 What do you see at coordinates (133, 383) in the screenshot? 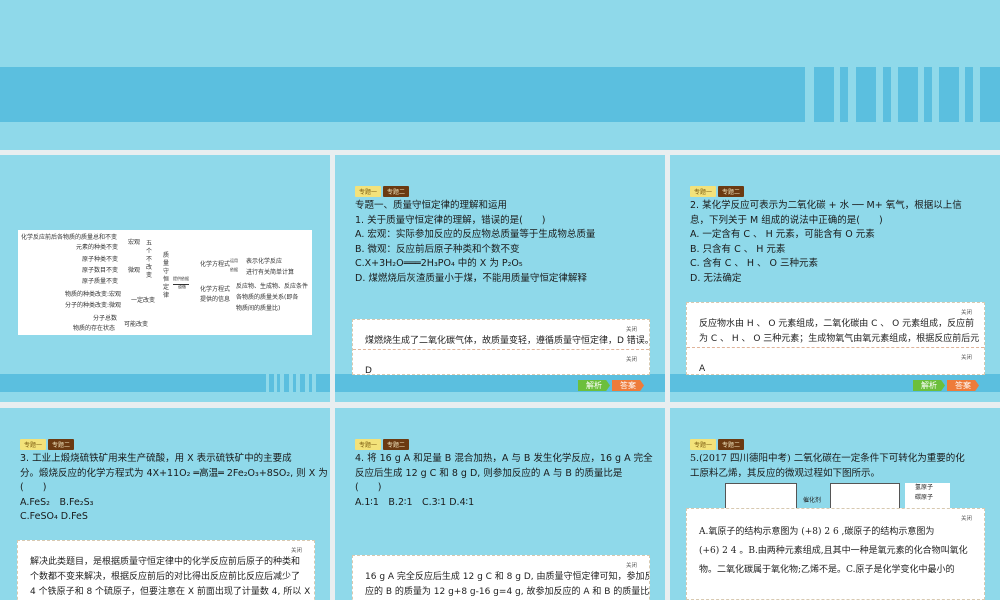
I see `slide-bar` at bounding box center [133, 383].